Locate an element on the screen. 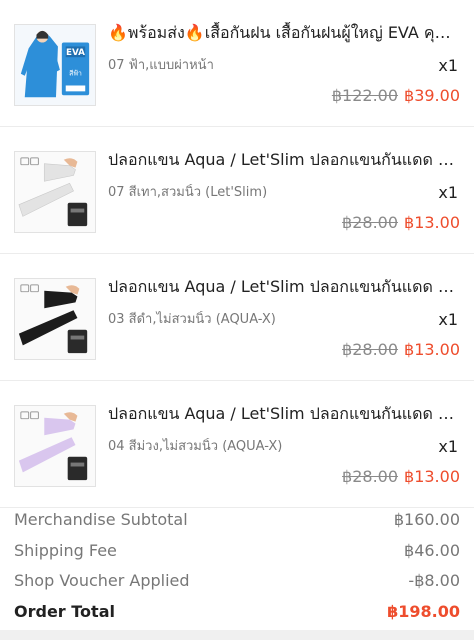 This screenshot has height=640, width=474. order-total-value: ฿198.00 is located at coordinates (423, 611).